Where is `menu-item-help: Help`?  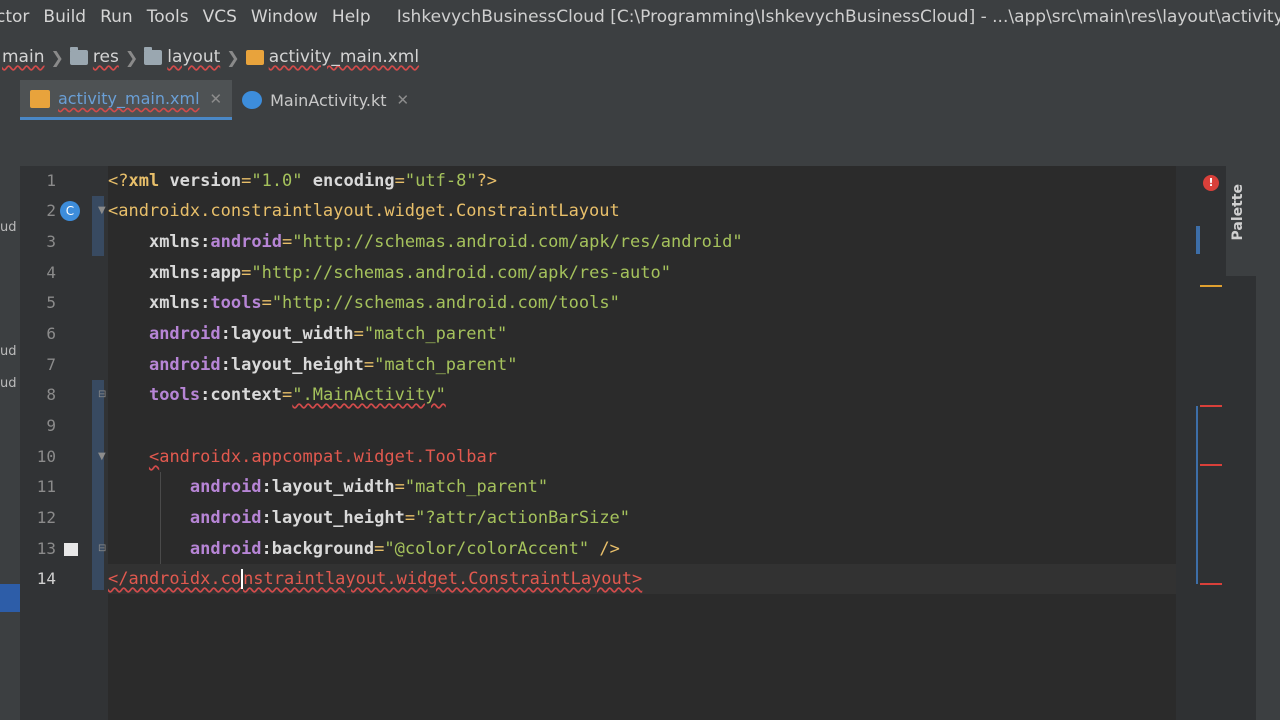 menu-item-help: Help is located at coordinates (351, 17).